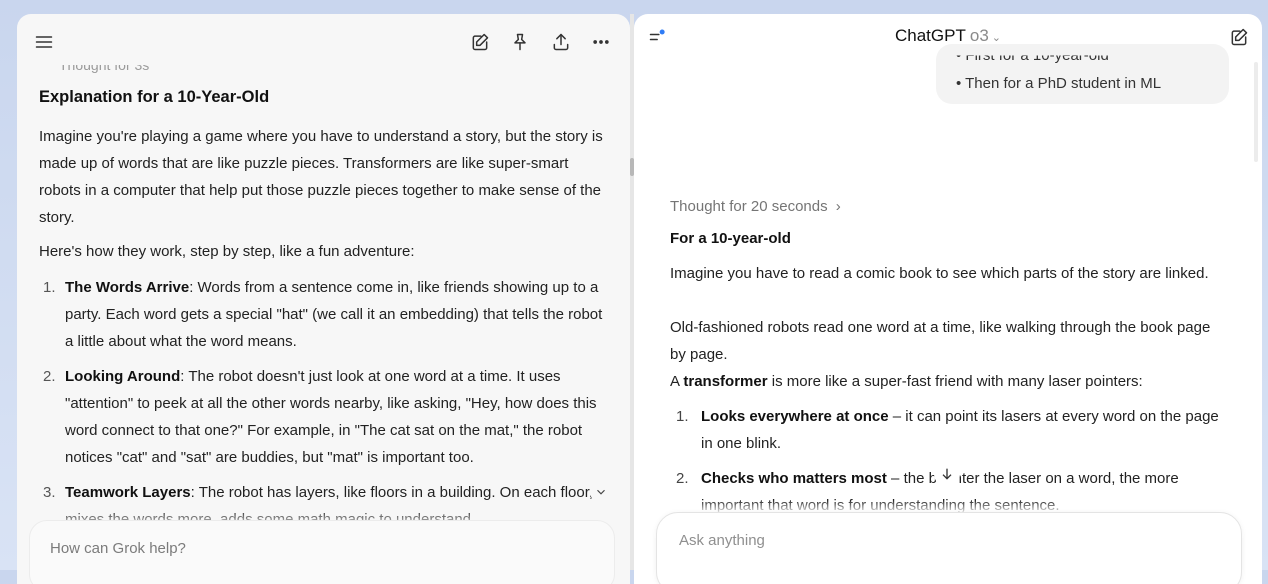 This screenshot has height=584, width=1268. Describe the element at coordinates (947, 474) in the screenshot. I see `arrow-down-icon` at that location.